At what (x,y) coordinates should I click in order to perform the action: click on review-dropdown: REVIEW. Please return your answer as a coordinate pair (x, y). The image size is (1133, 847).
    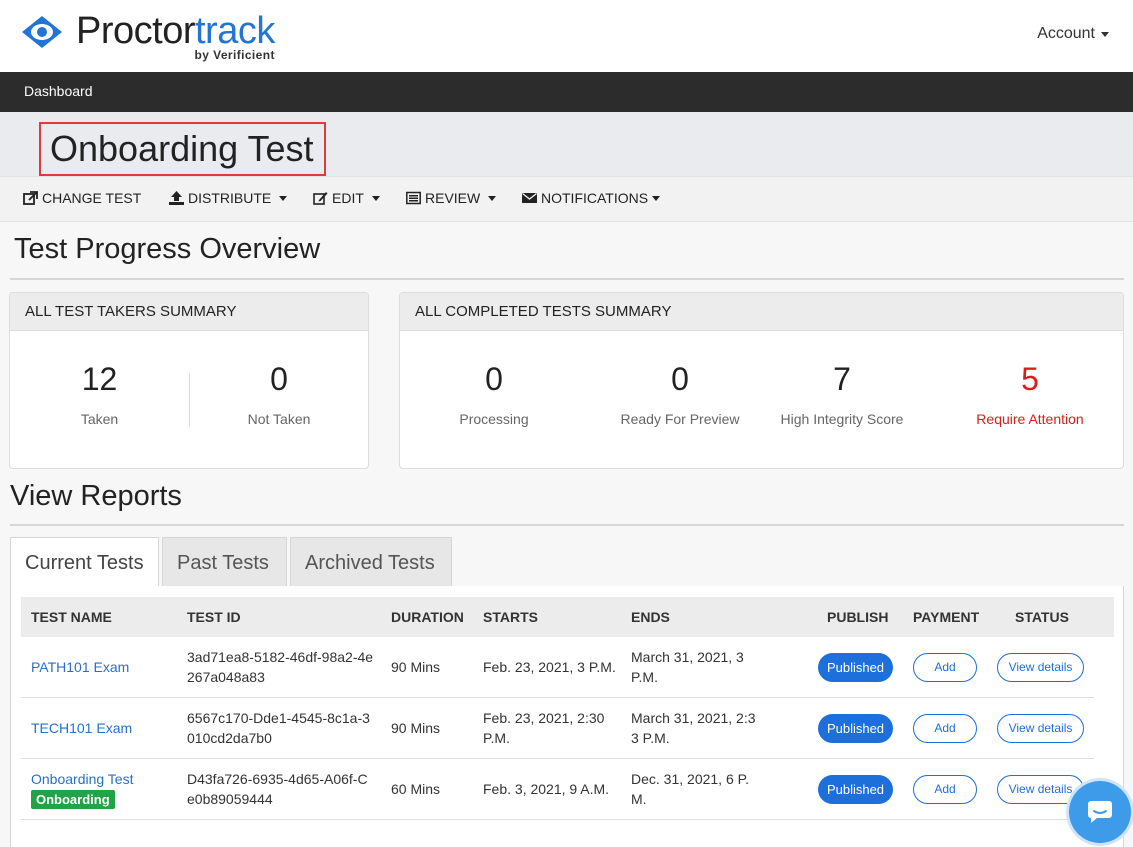
    Looking at the image, I should click on (451, 198).